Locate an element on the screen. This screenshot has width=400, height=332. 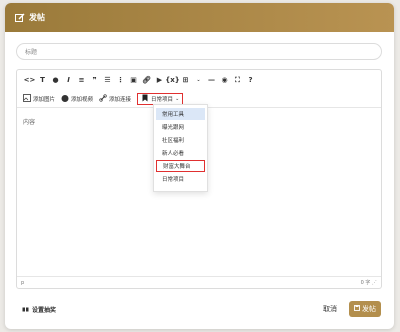
cancel-button: 取消 is located at coordinates (330, 309).